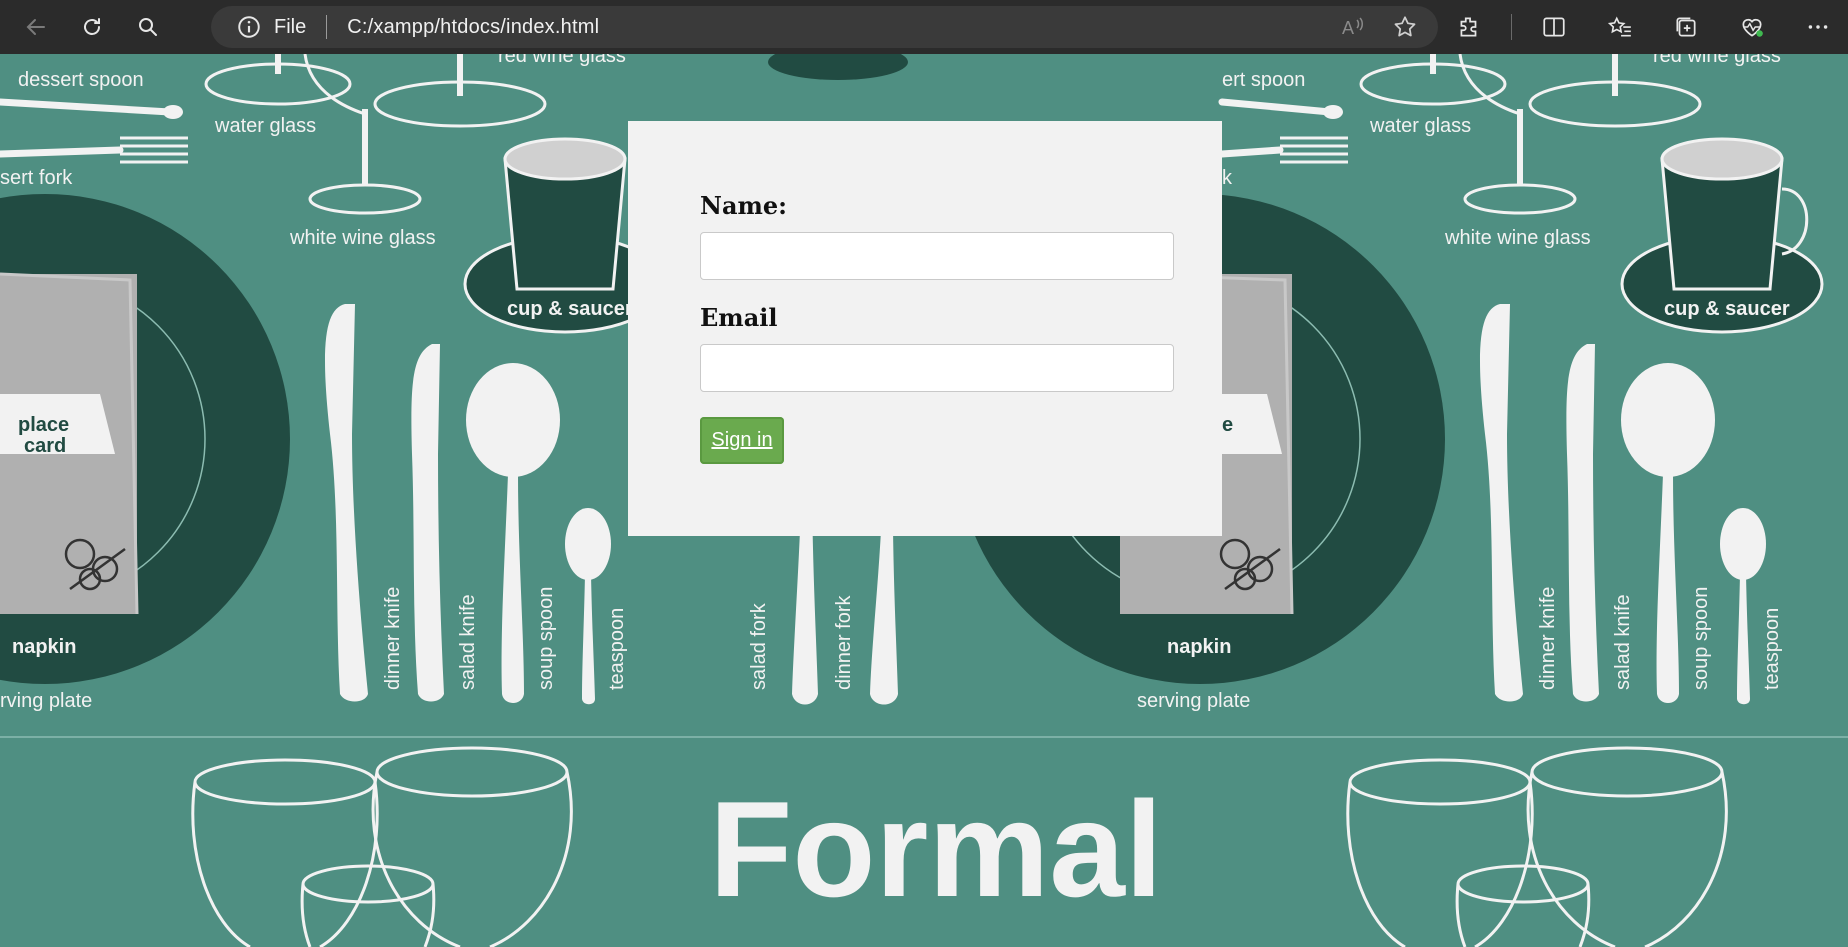 The height and width of the screenshot is (947, 1848). Describe the element at coordinates (45, 446) in the screenshot. I see `label-place-card-line2: card` at that location.